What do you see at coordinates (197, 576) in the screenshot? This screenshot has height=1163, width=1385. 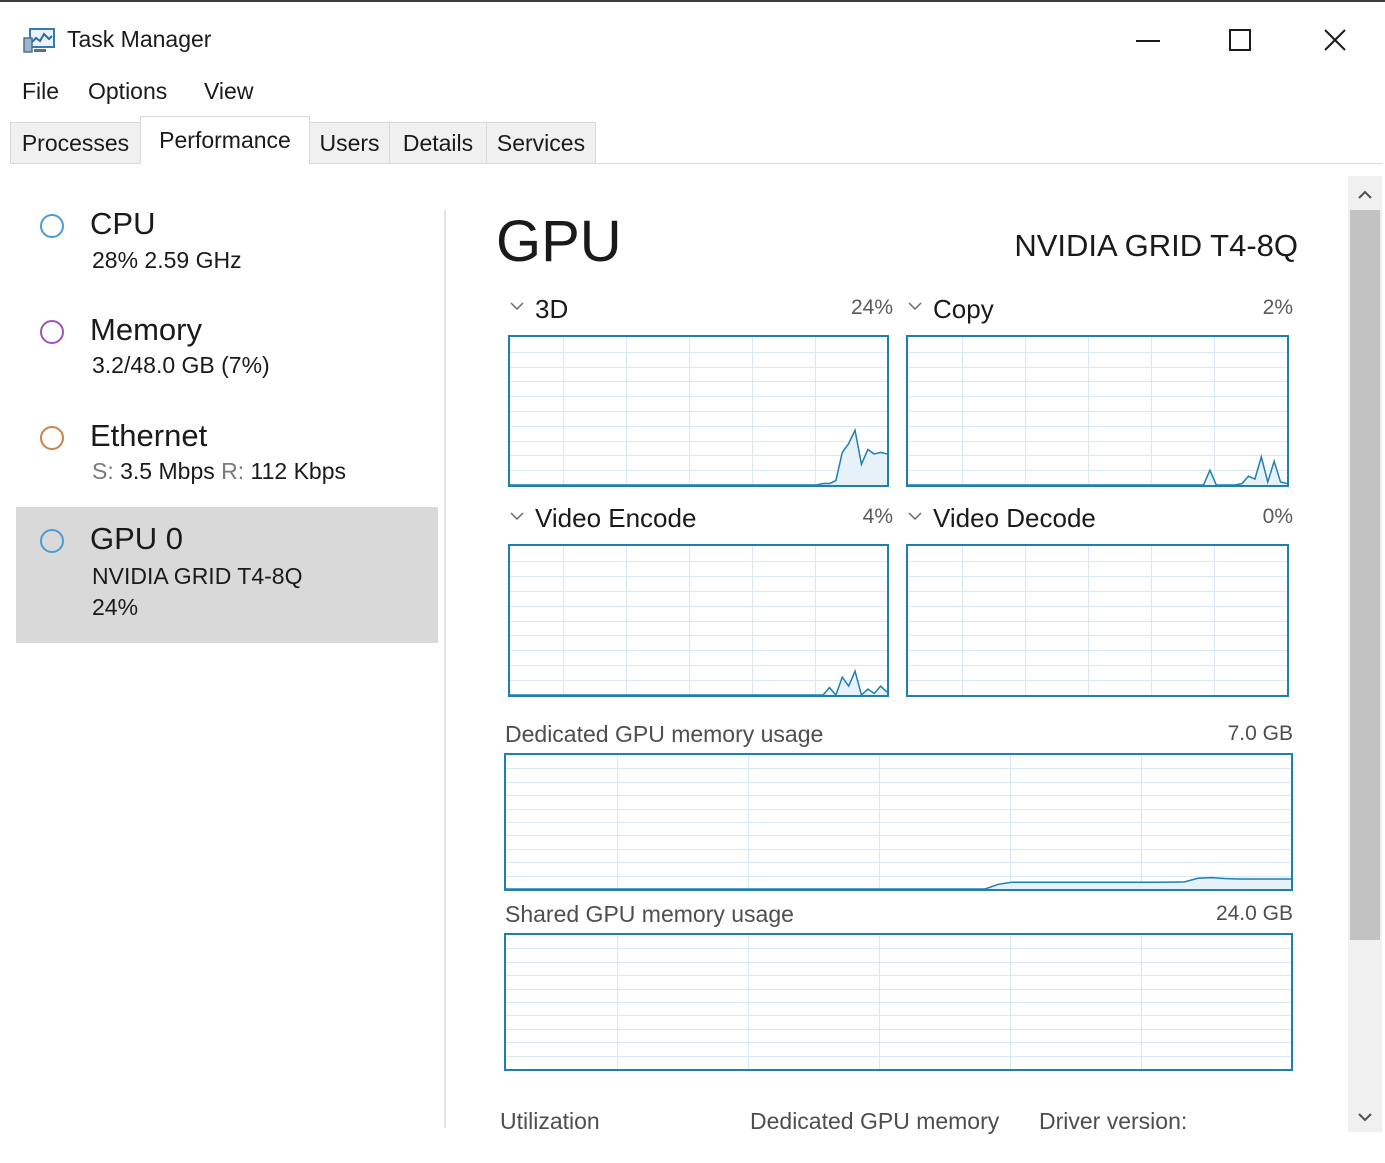 I see `resource-detail: NVIDIA GRID T4-8Q` at bounding box center [197, 576].